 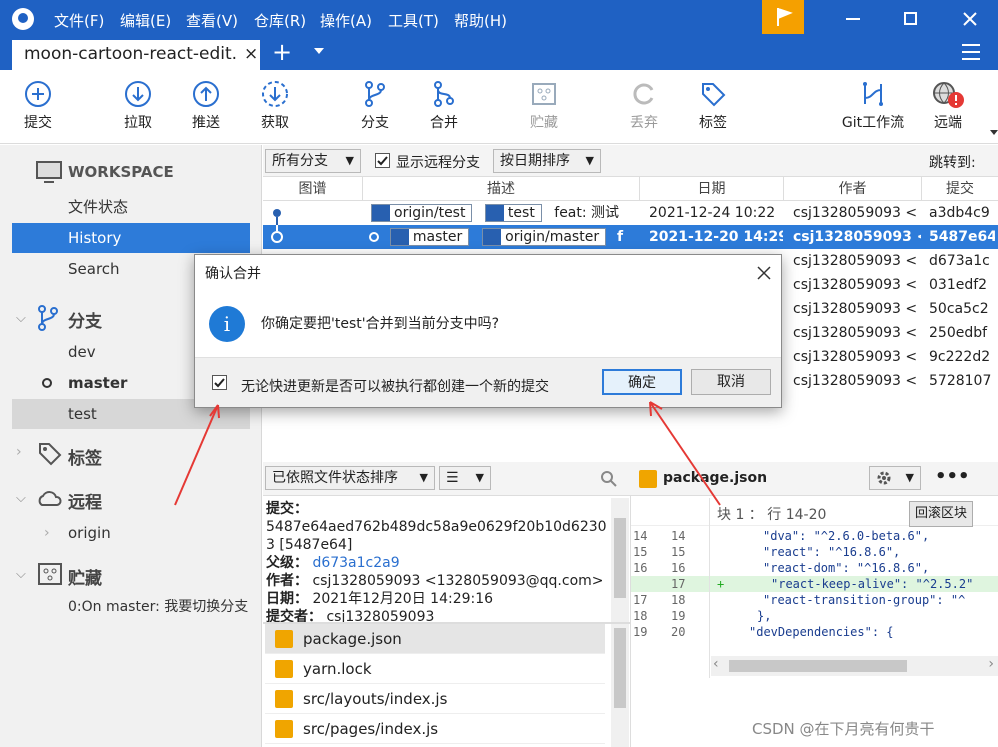 What do you see at coordinates (843, 729) in the screenshot?
I see `watermark: CSDN @在下月亮有何贵干` at bounding box center [843, 729].